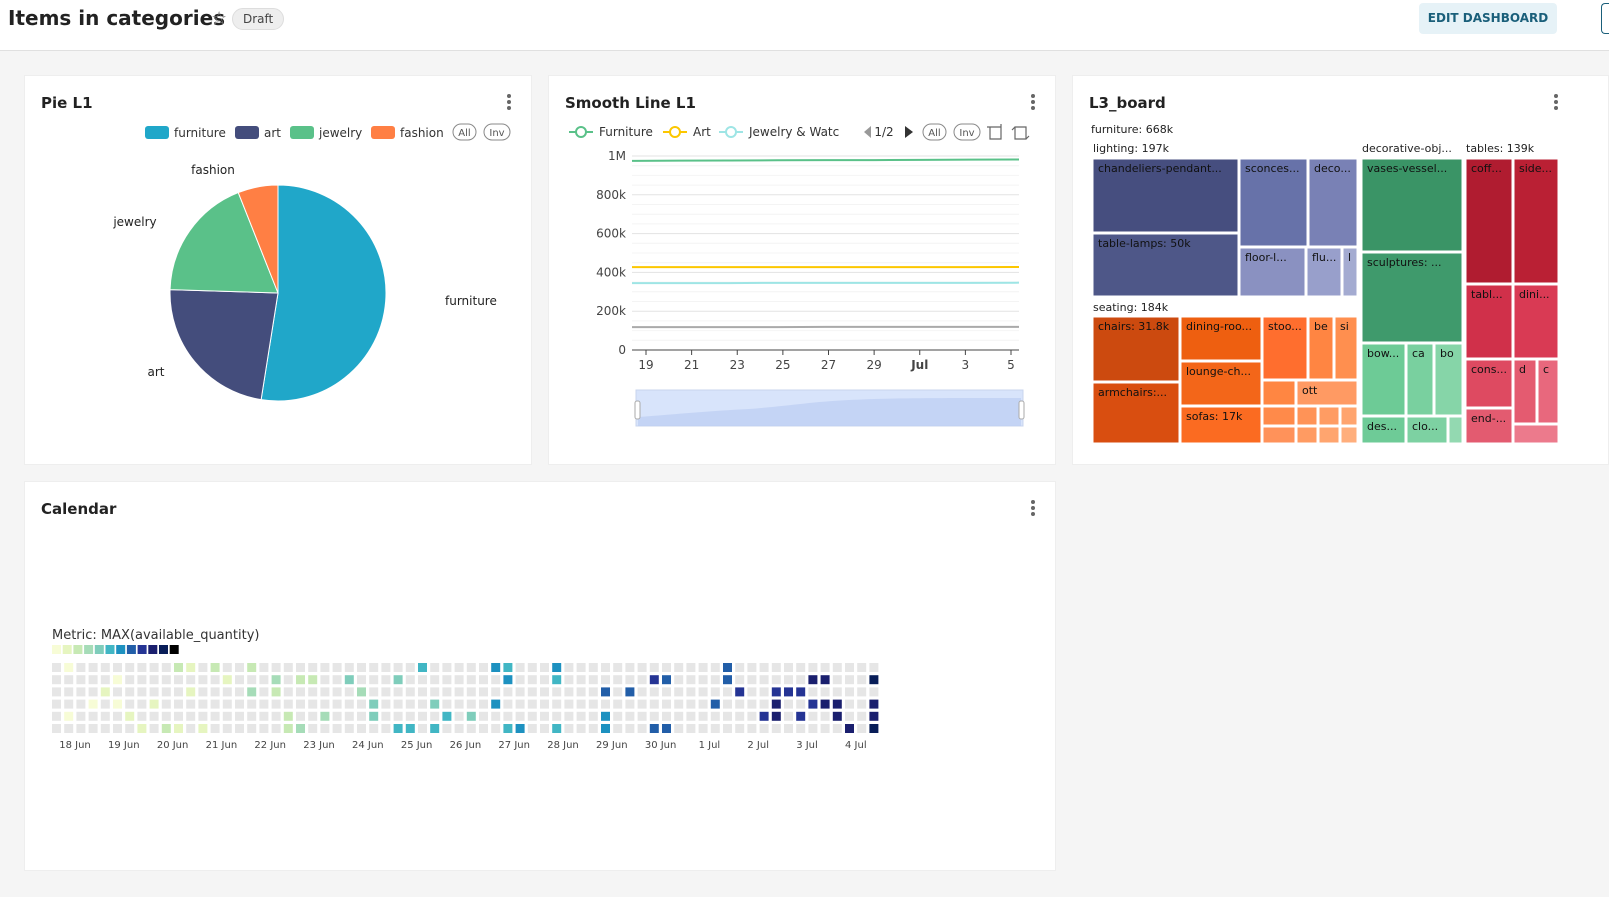 This screenshot has width=1609, height=897. What do you see at coordinates (272, 133) in the screenshot?
I see `legend-label: art` at bounding box center [272, 133].